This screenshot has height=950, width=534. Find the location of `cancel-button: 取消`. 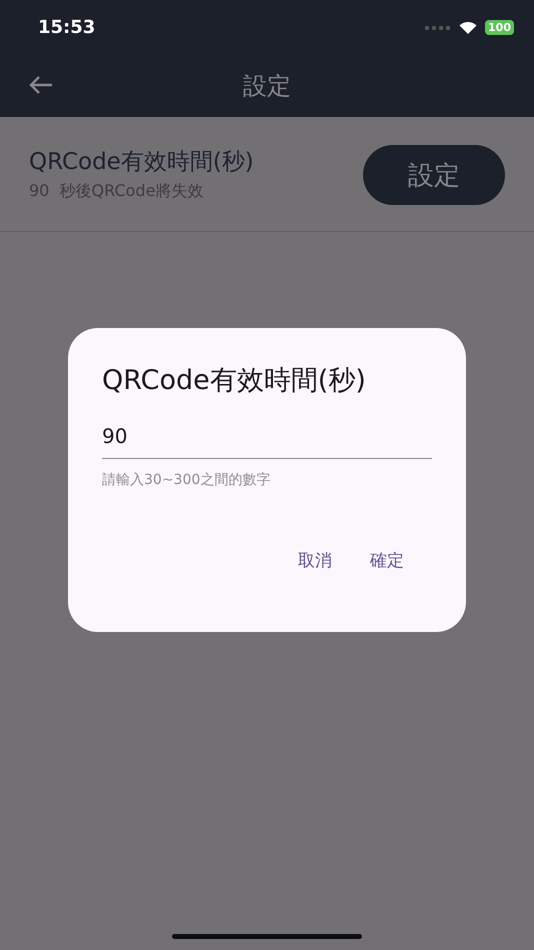

cancel-button: 取消 is located at coordinates (315, 560).